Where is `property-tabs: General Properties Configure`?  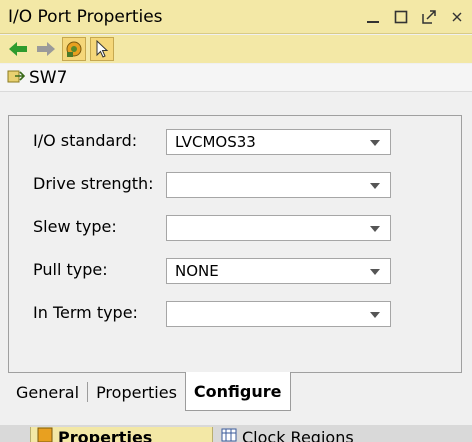 property-tabs: General Properties Configure is located at coordinates (149, 391).